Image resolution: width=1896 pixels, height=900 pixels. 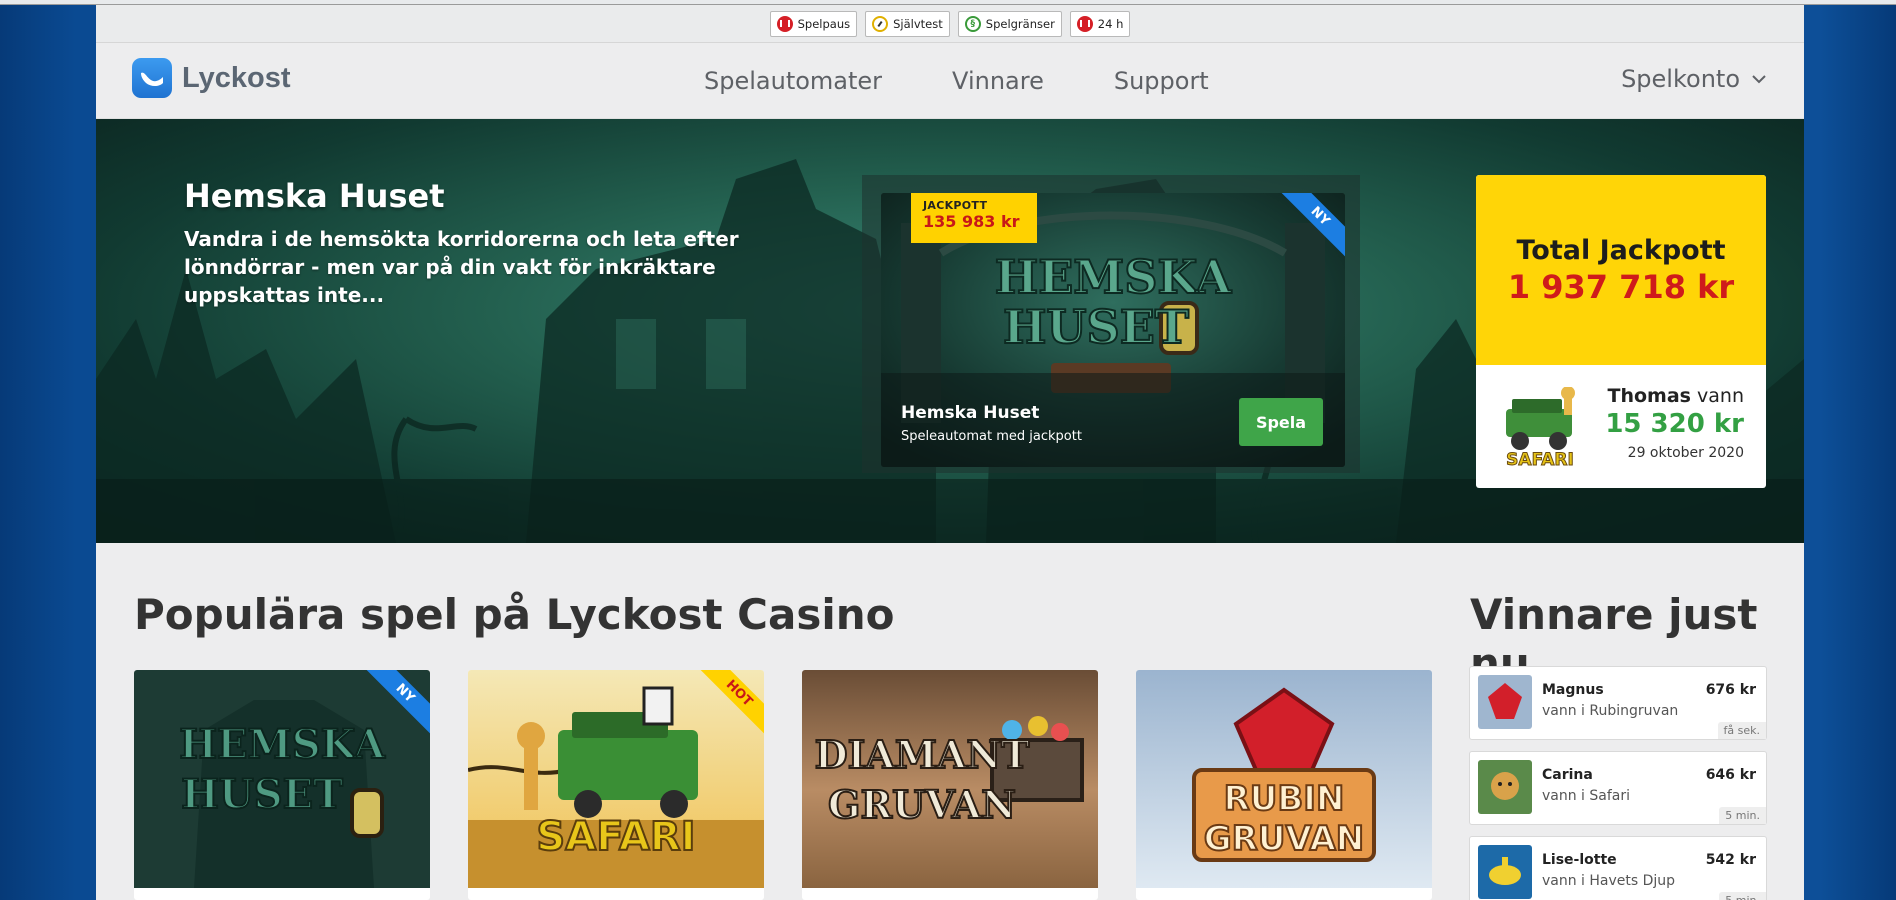 What do you see at coordinates (1505, 787) in the screenshot?
I see `safari-thumb` at bounding box center [1505, 787].